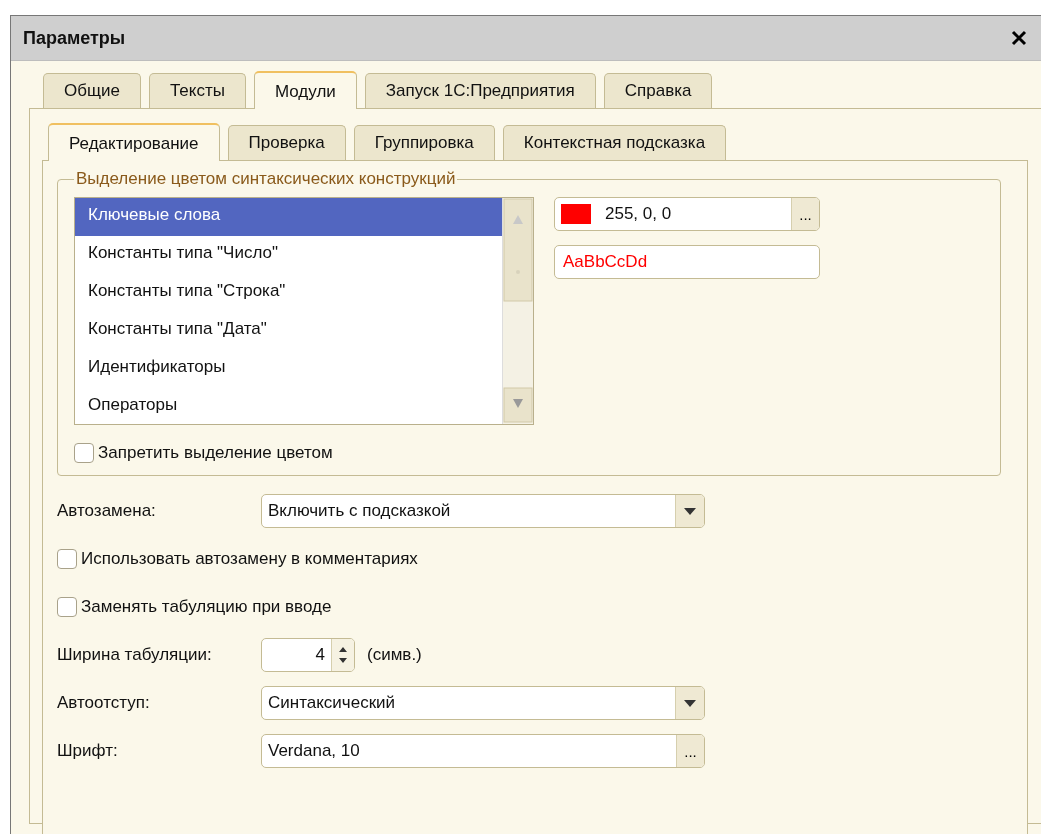  I want to click on close-icon, so click(1019, 38).